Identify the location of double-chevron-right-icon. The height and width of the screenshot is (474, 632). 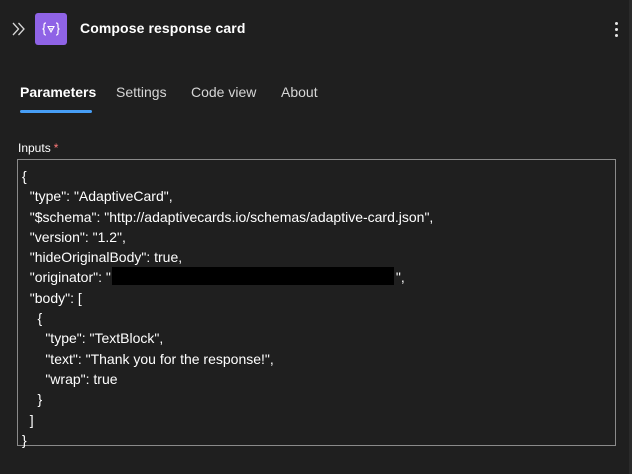
(18, 29).